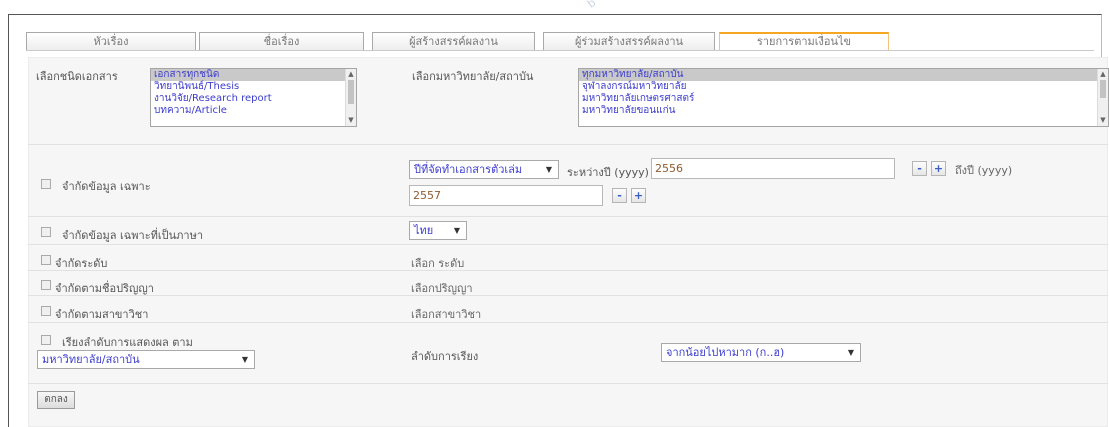 This screenshot has height=427, width=1109. I want to click on field-select-value: ปีที่จัดทำเอกสารตัวเล่ม, so click(468, 169).